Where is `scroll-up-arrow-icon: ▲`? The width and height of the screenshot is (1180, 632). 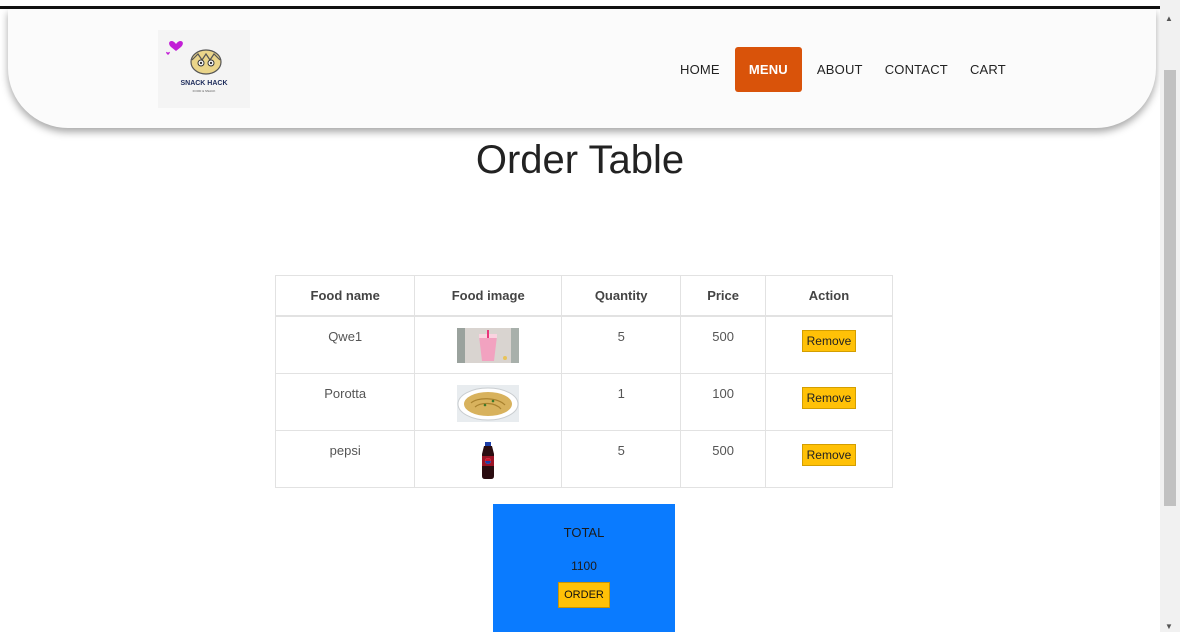
scroll-up-arrow-icon: ▲ is located at coordinates (1169, 18).